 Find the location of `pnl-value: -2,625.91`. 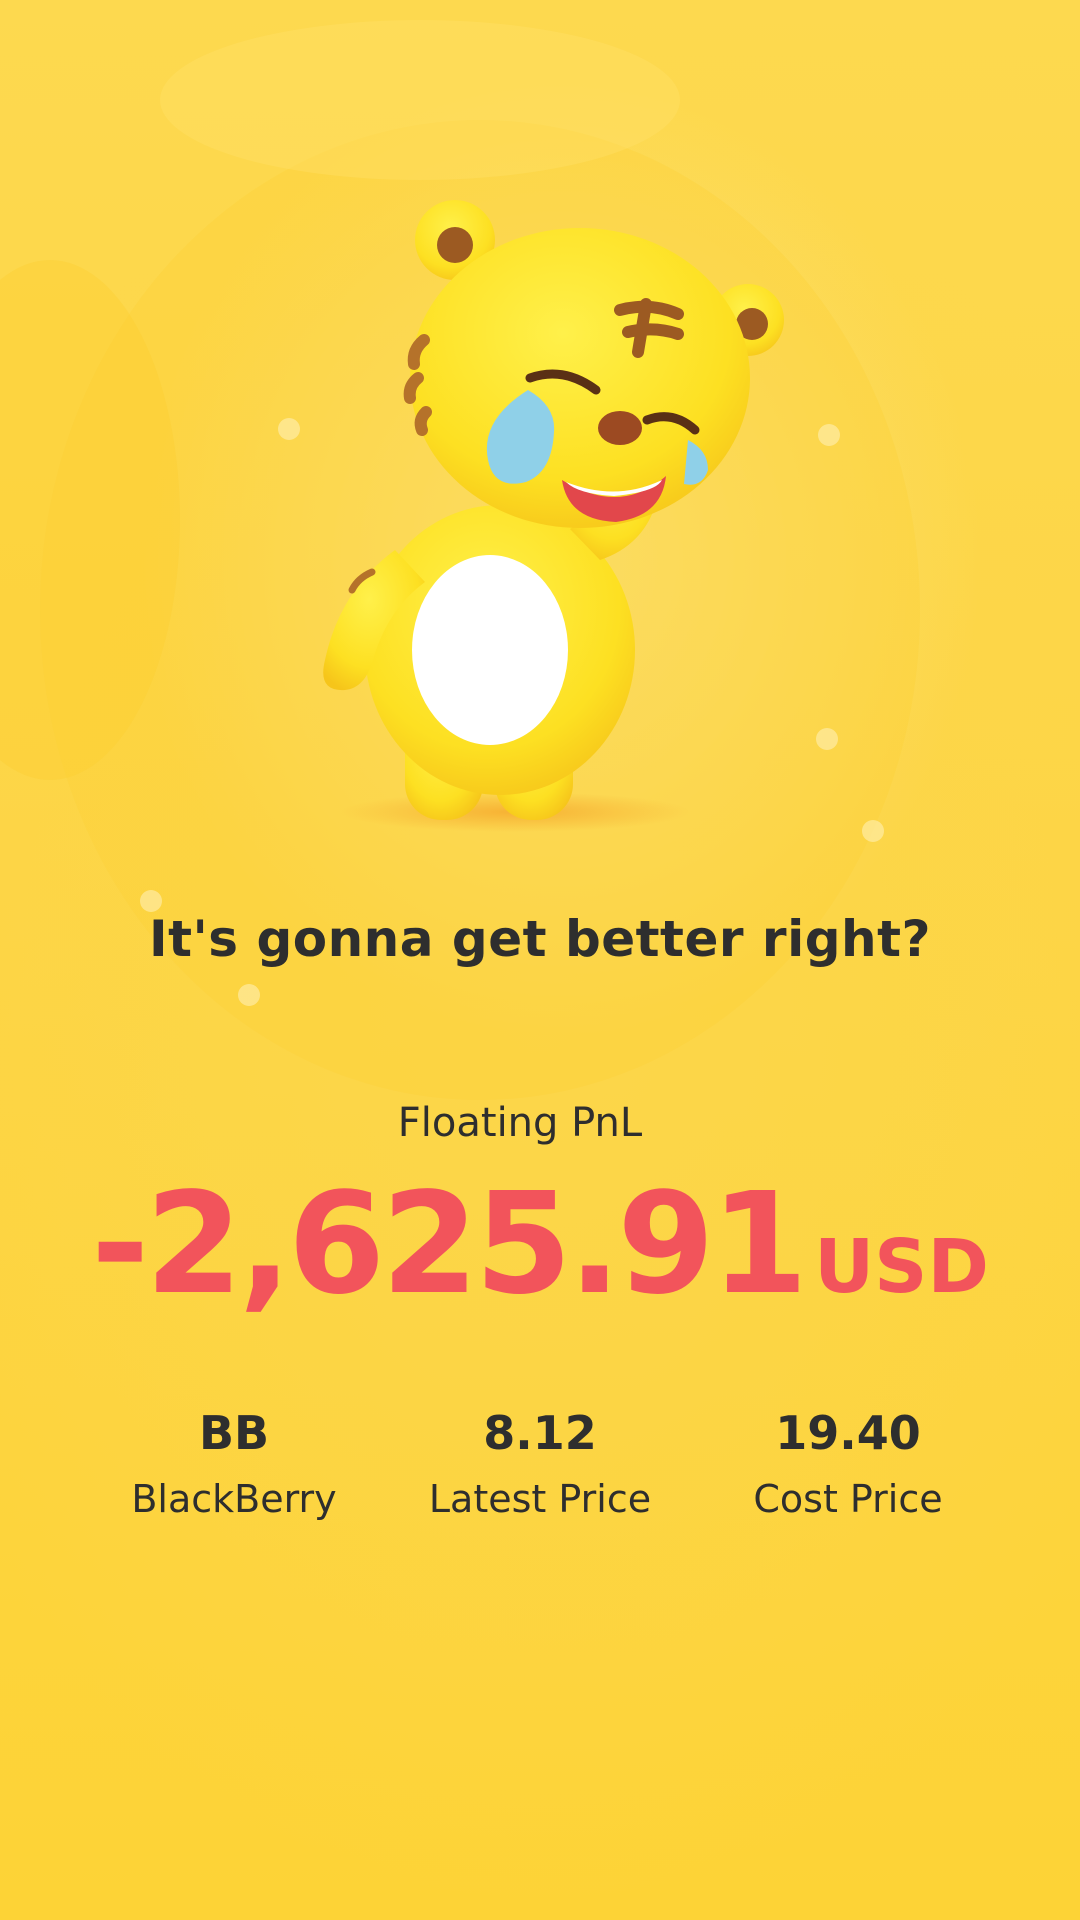

pnl-value: -2,625.91 is located at coordinates (449, 1244).